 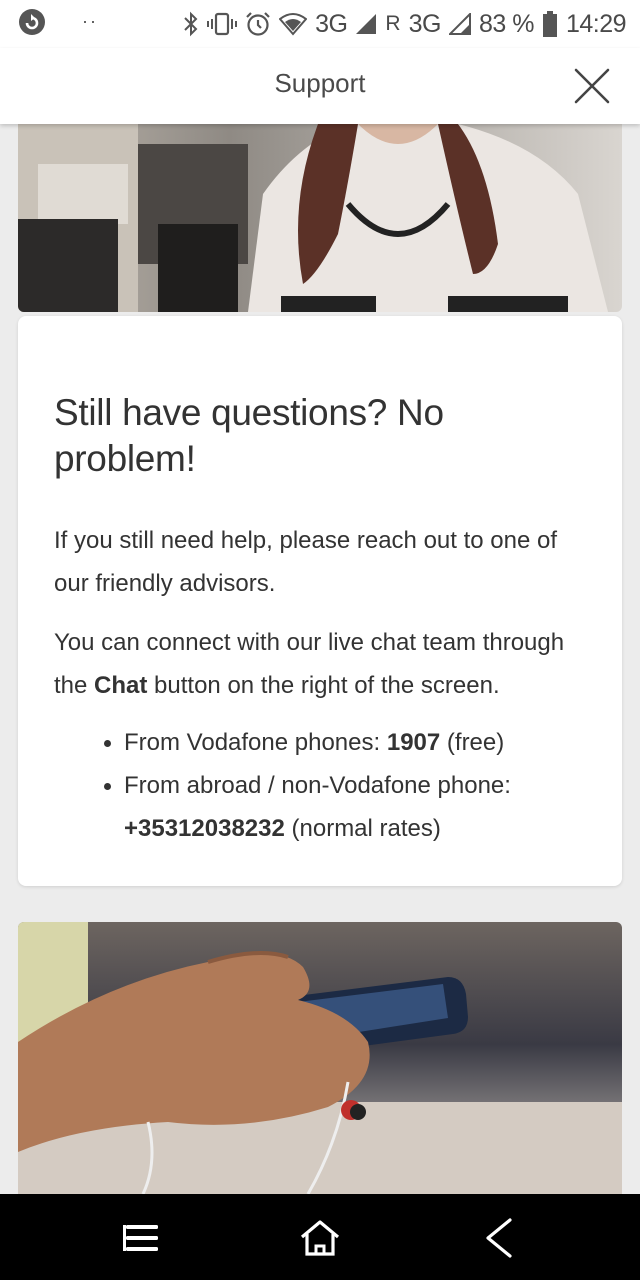 I want to click on page-title: Support, so click(x=320, y=83).